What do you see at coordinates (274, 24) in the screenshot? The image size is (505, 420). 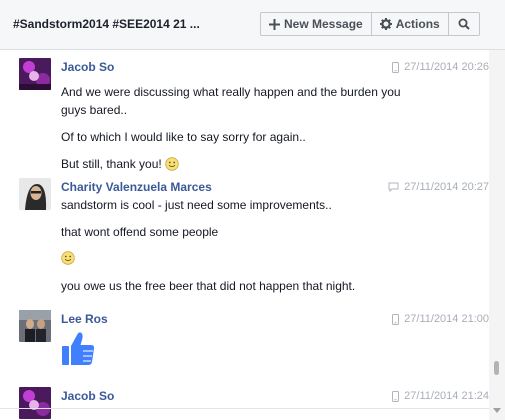 I see `plus-icon` at bounding box center [274, 24].